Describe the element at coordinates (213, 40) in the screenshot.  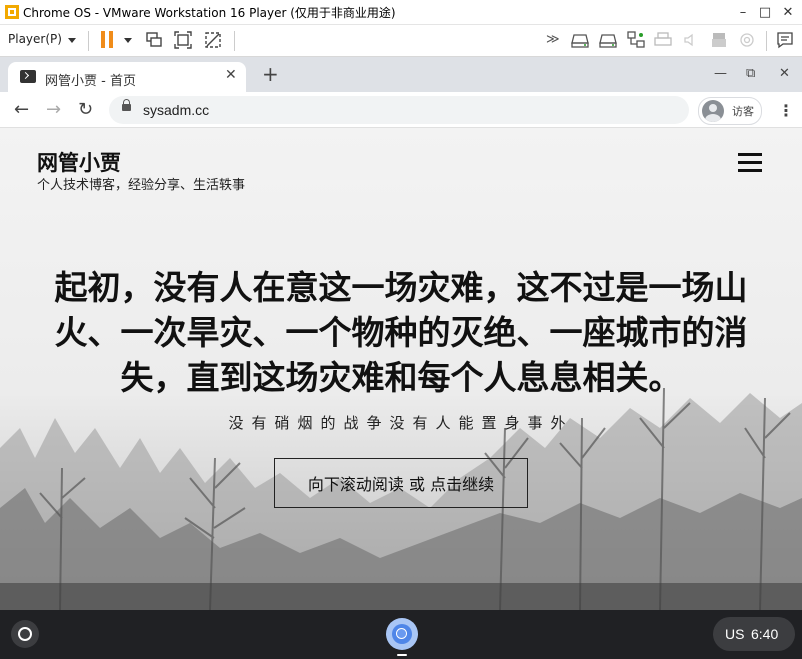
I see `unity-icon` at that location.